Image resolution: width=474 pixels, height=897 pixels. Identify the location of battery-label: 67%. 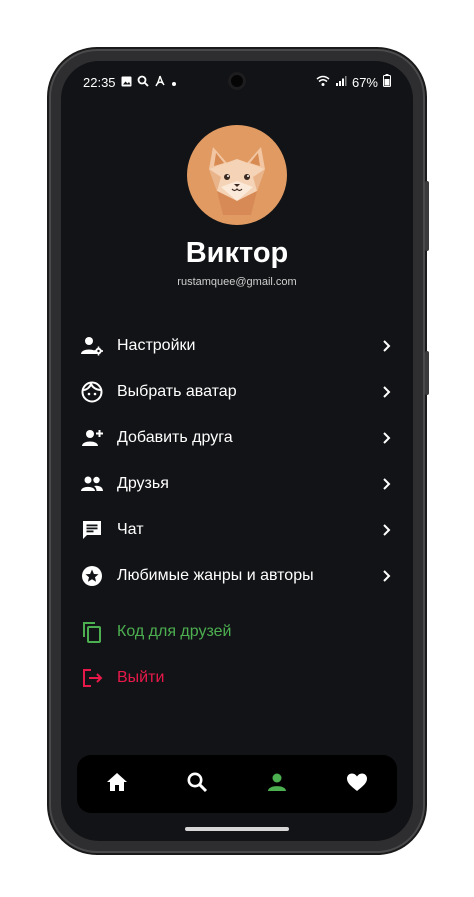
(364, 82).